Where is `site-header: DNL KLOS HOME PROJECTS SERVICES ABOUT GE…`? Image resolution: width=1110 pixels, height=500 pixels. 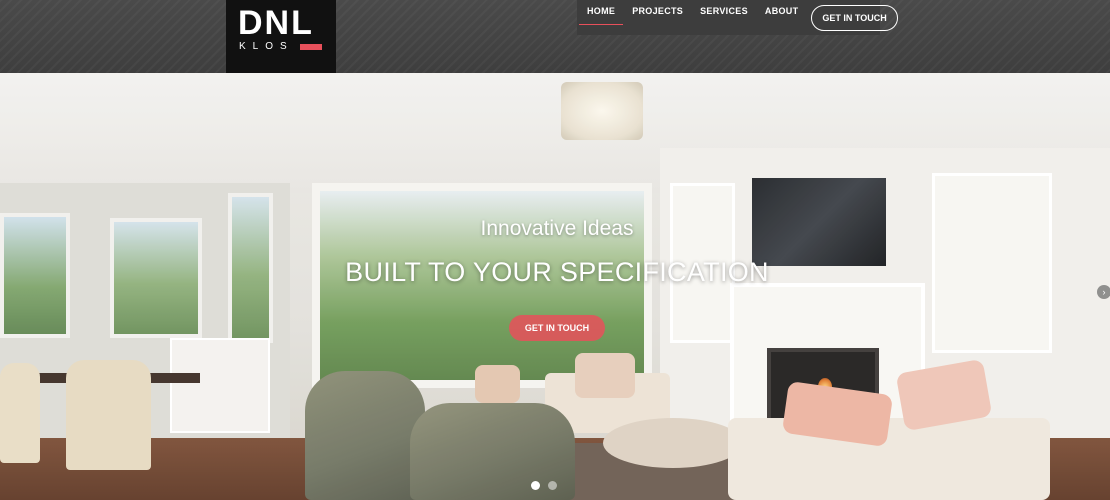 site-header: DNL KLOS HOME PROJECTS SERVICES ABOUT GE… is located at coordinates (555, 36).